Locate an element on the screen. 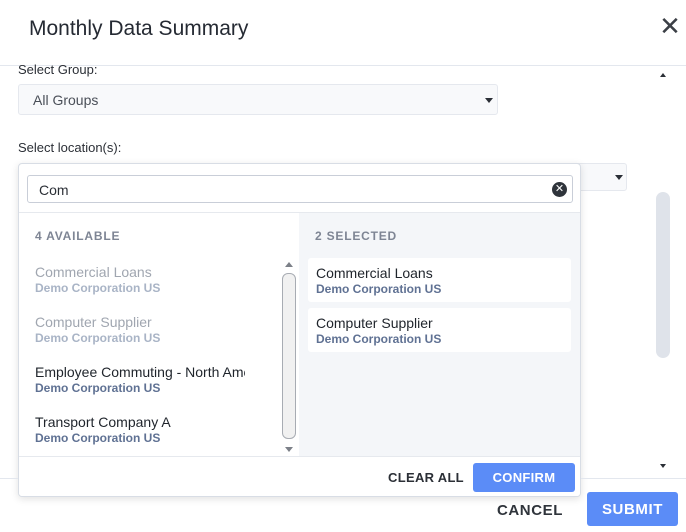 This screenshot has height=532, width=686. dropdown-footer: CLEAR ALL CONFIRM is located at coordinates (299, 476).